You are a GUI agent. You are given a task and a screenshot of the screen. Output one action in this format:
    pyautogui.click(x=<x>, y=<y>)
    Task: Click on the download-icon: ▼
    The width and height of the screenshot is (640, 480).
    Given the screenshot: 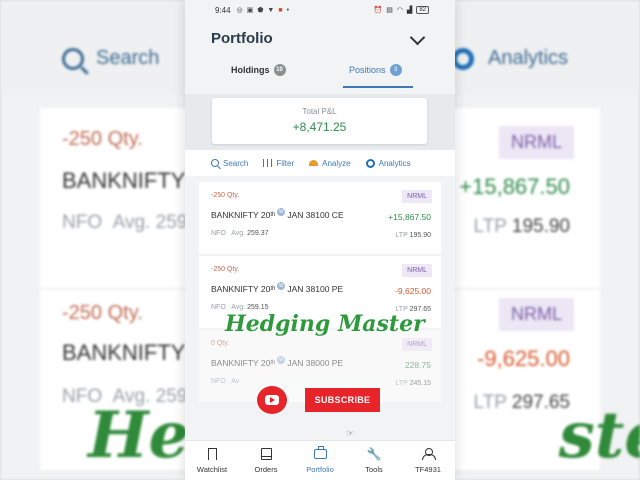 What is the action you would take?
    pyautogui.click(x=271, y=10)
    